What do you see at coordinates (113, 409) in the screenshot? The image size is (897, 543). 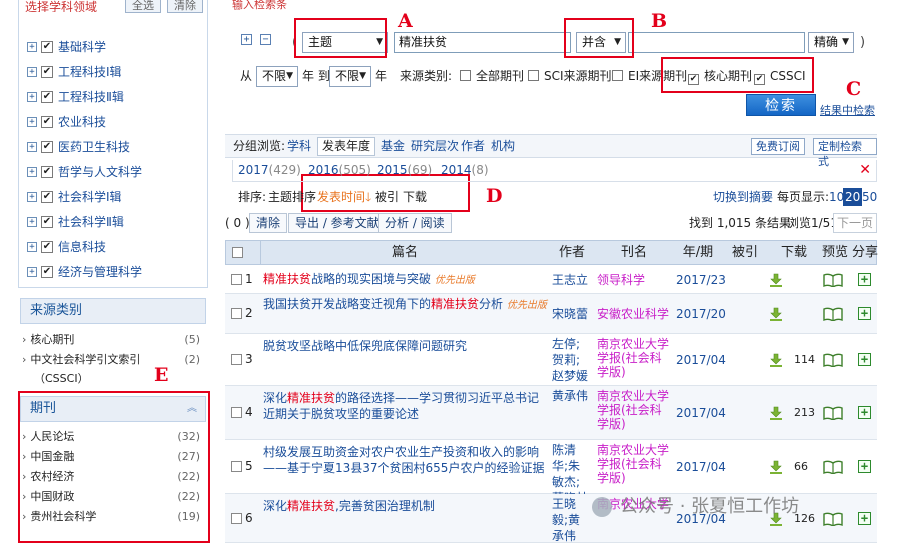 I see `journal-panel-title: 期刊 ︽` at bounding box center [113, 409].